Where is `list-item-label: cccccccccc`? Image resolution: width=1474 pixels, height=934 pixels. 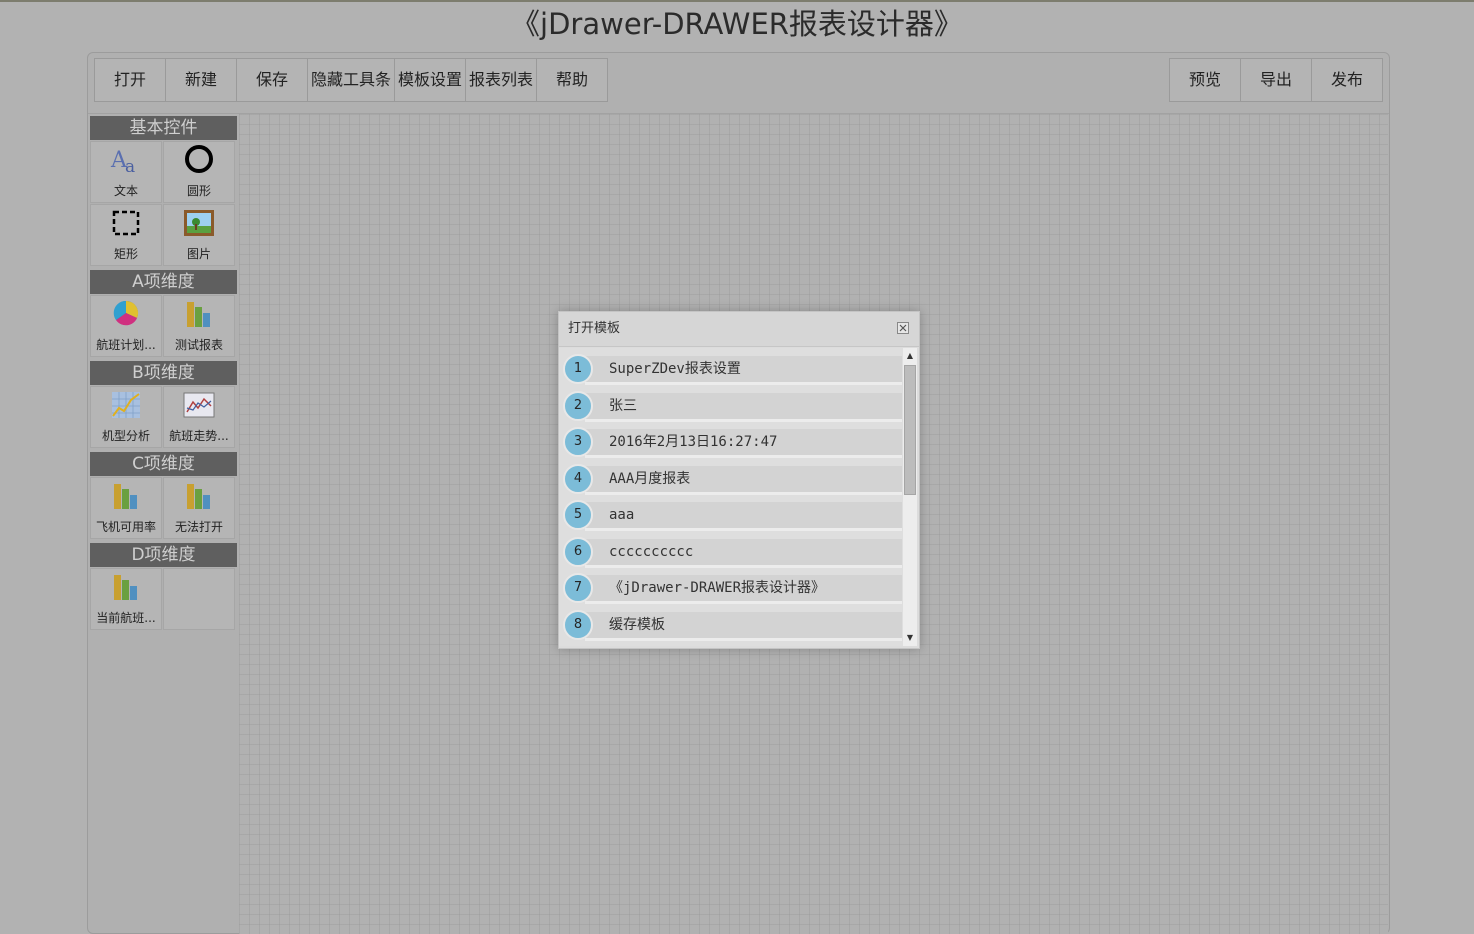 list-item-label: cccccccccc is located at coordinates (651, 551).